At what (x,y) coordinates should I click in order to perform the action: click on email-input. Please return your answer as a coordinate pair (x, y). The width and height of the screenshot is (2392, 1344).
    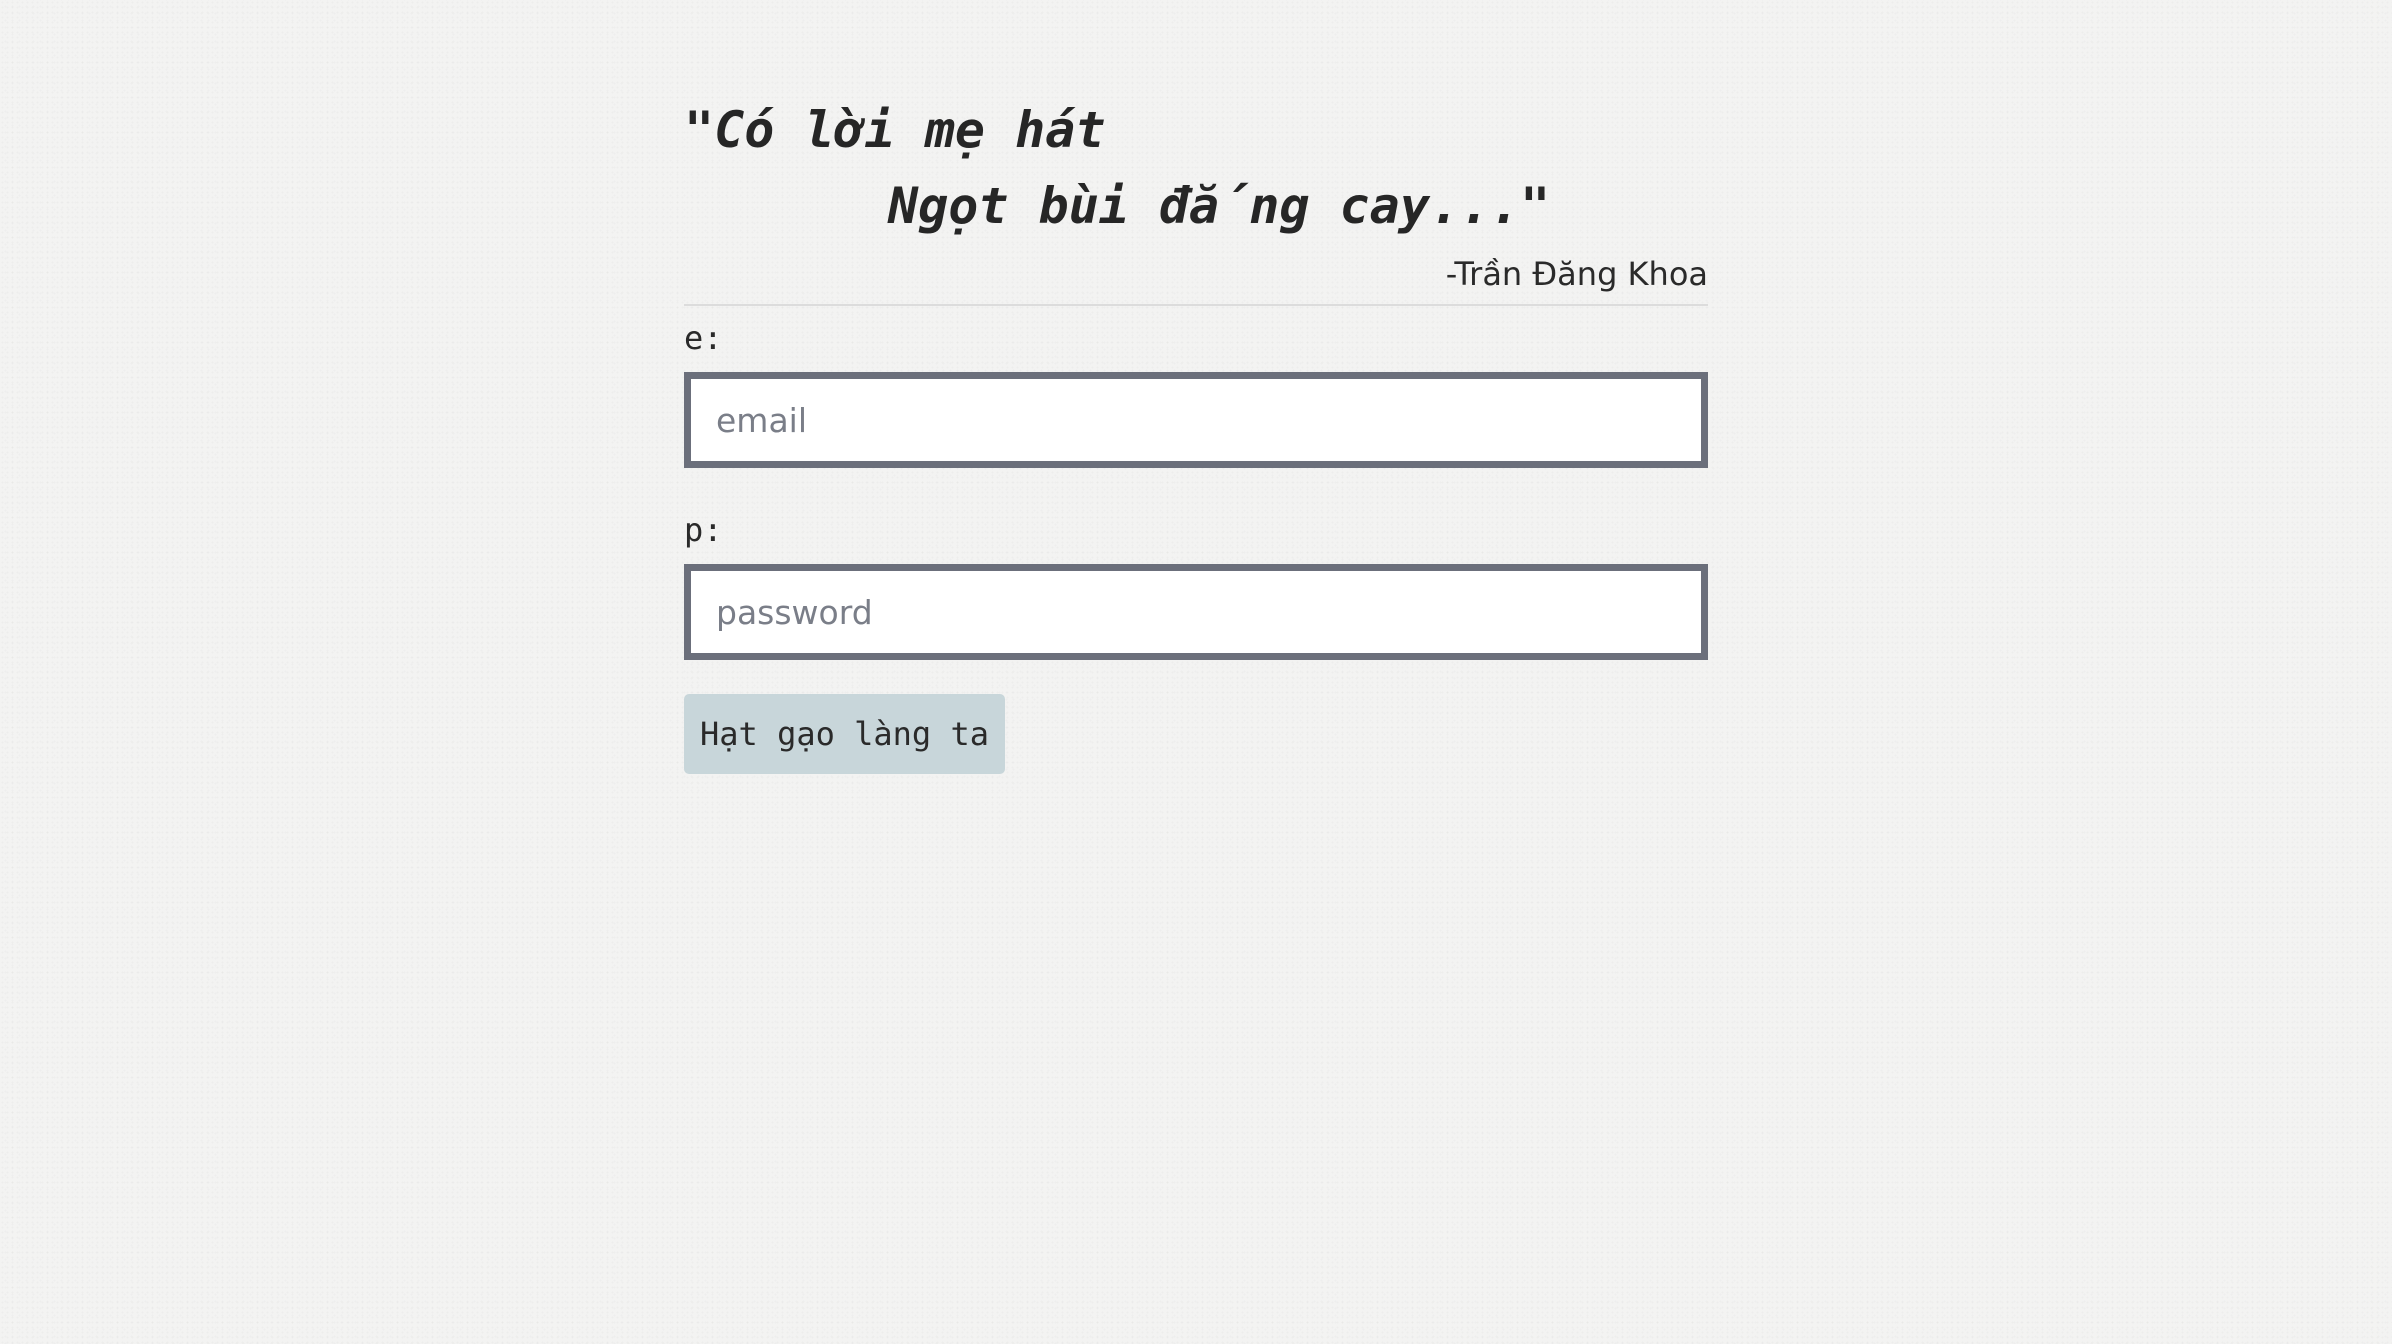
    Looking at the image, I should click on (1196, 420).